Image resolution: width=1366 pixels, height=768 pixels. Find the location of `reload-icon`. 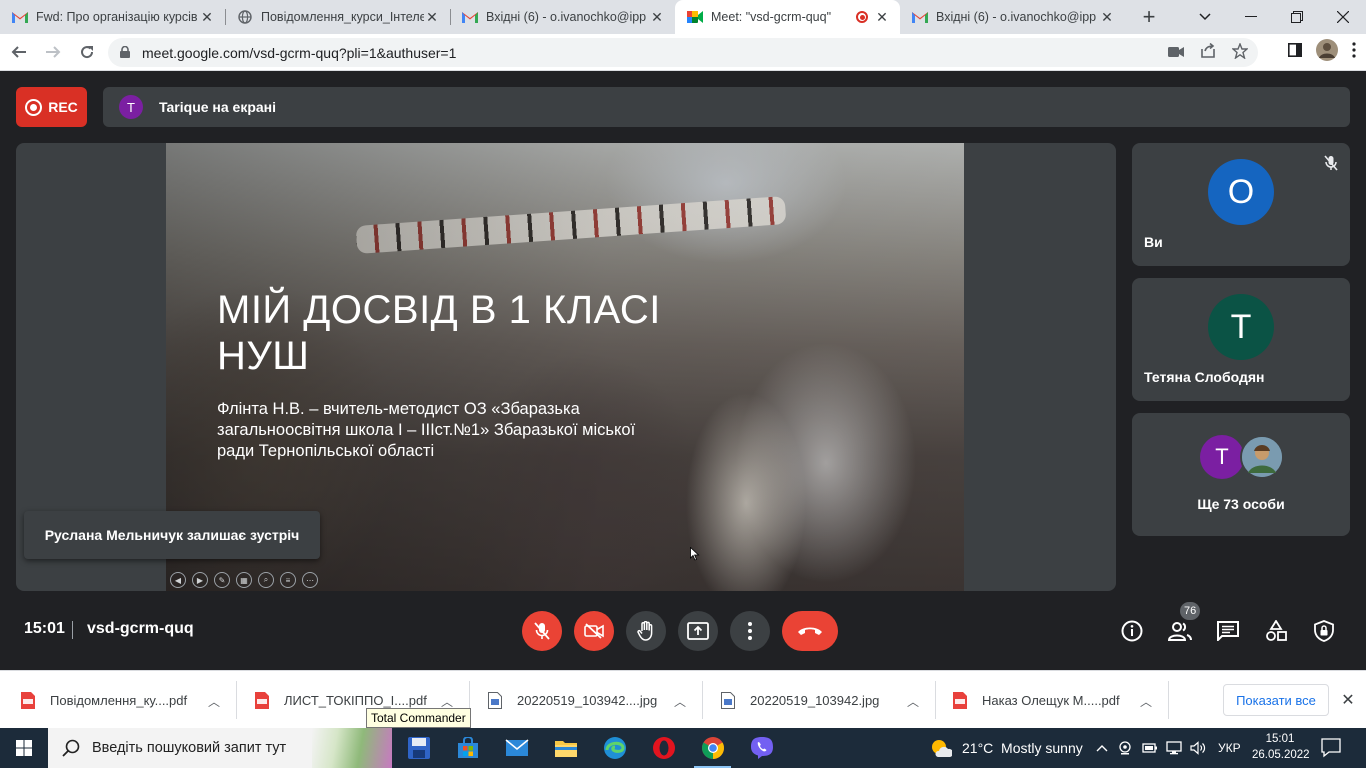

reload-icon is located at coordinates (87, 52).